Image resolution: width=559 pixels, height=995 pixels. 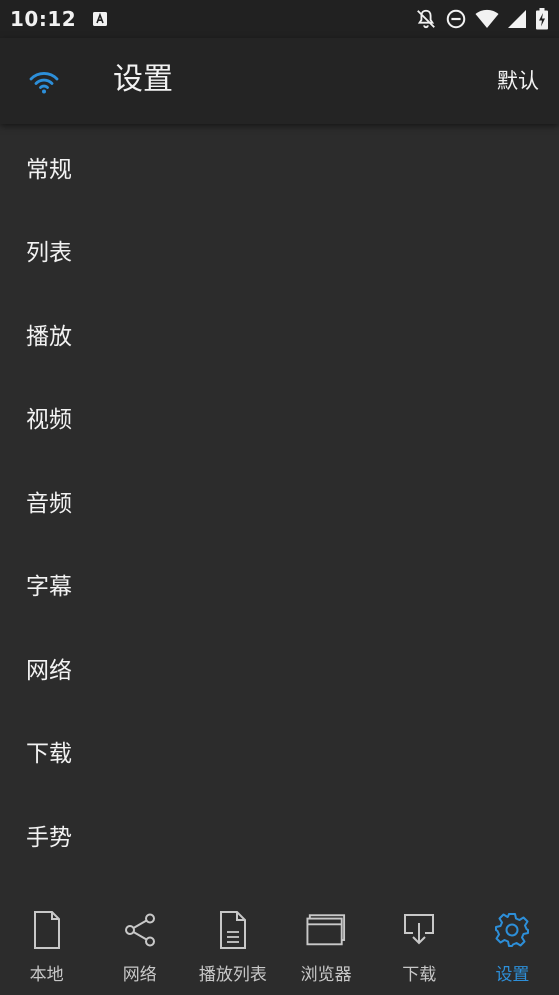 What do you see at coordinates (512, 930) in the screenshot?
I see `gear-icon` at bounding box center [512, 930].